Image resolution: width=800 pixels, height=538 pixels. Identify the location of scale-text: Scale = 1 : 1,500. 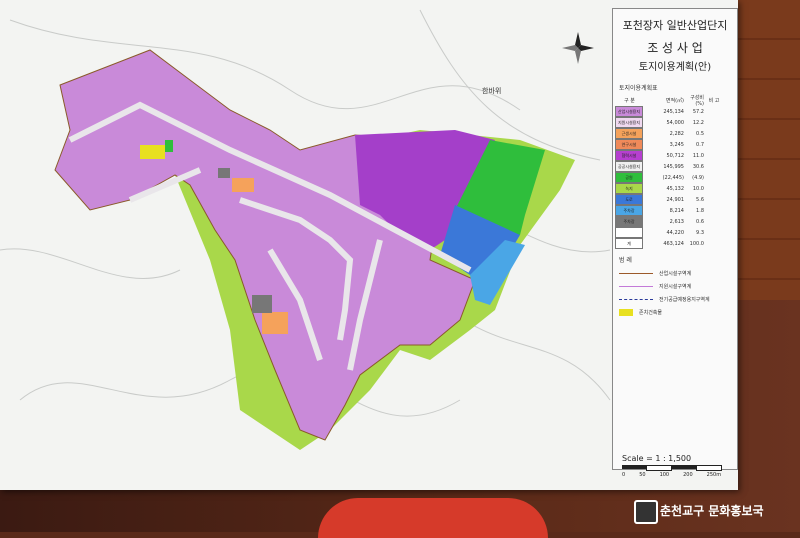
(657, 458).